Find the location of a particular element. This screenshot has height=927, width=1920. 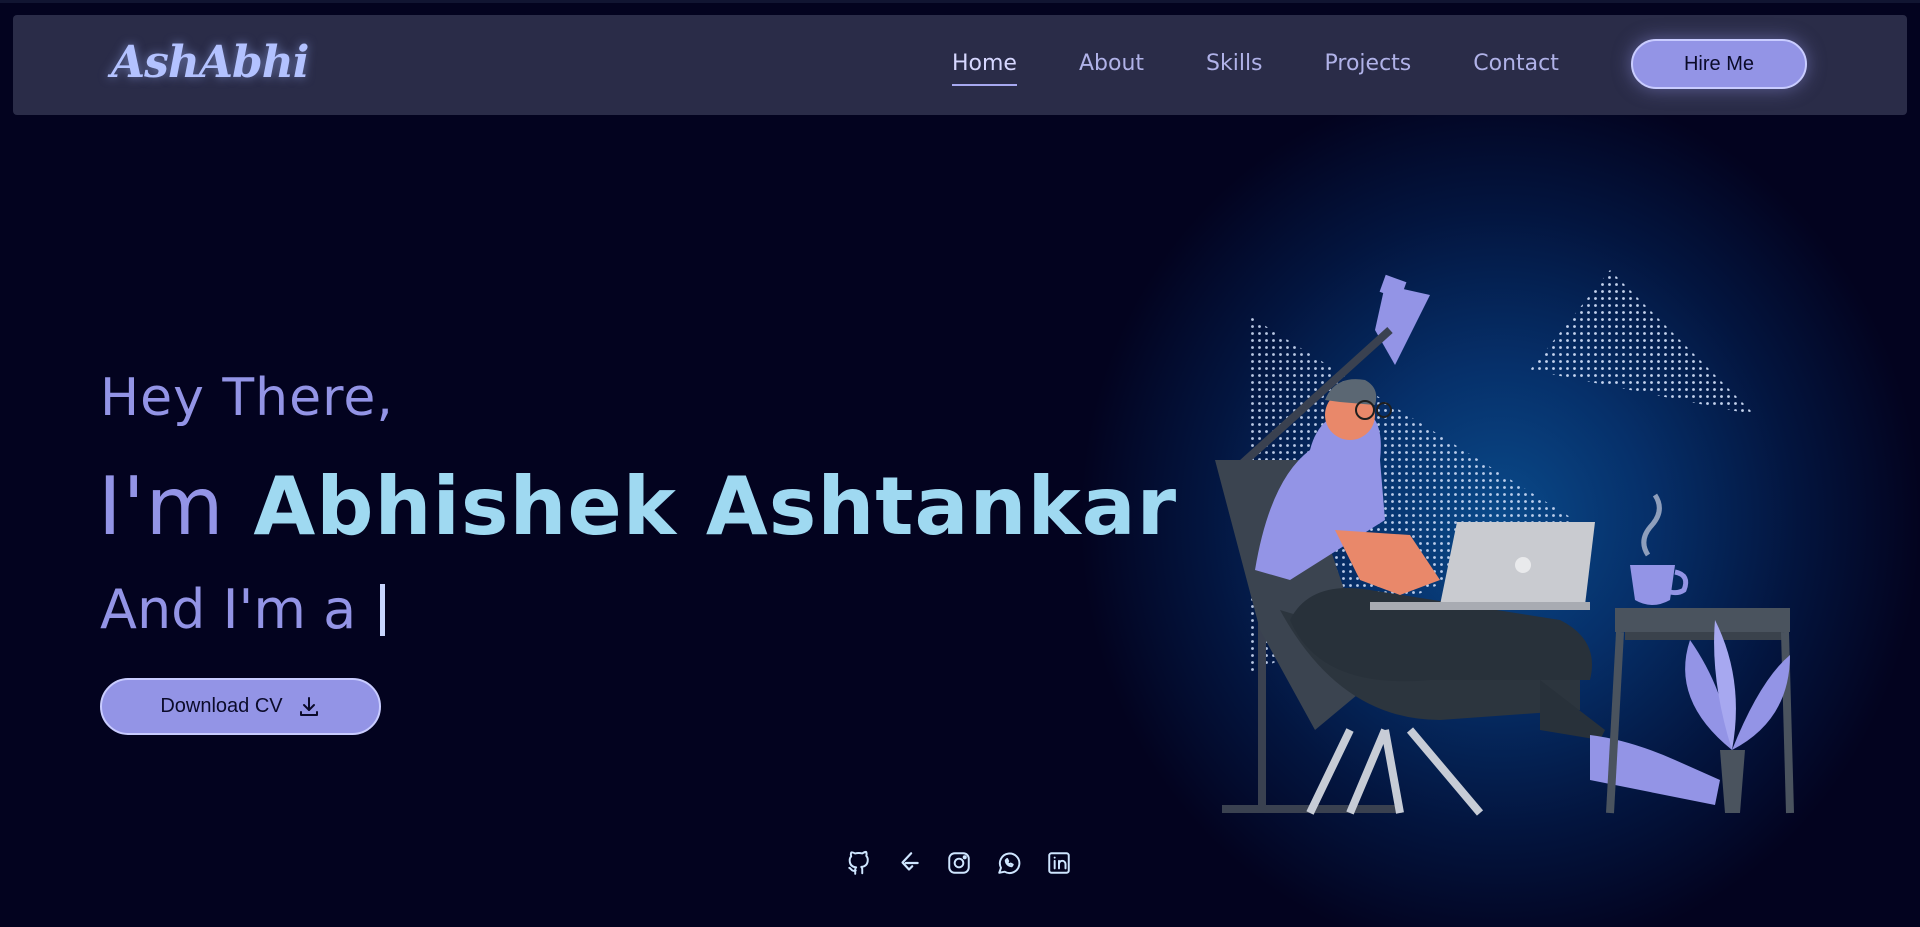

hero-name-heading: I'm Abhishek Ashtankar is located at coordinates (637, 506).